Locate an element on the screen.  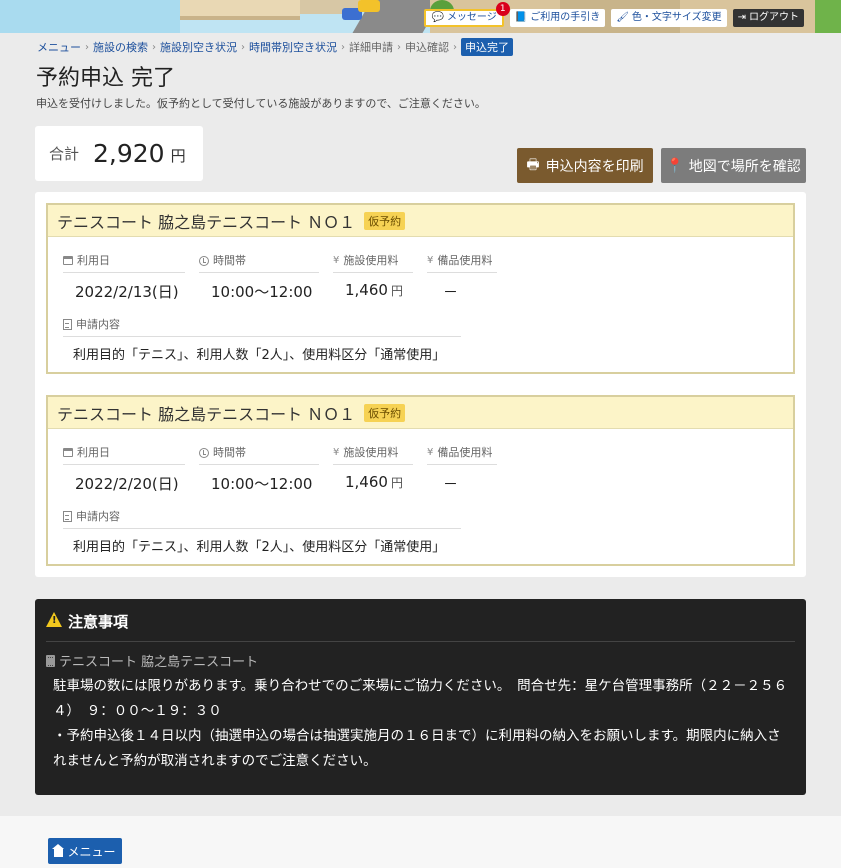
date-field: 利用日 2022/2/13(日) is located at coordinates (124, 275).